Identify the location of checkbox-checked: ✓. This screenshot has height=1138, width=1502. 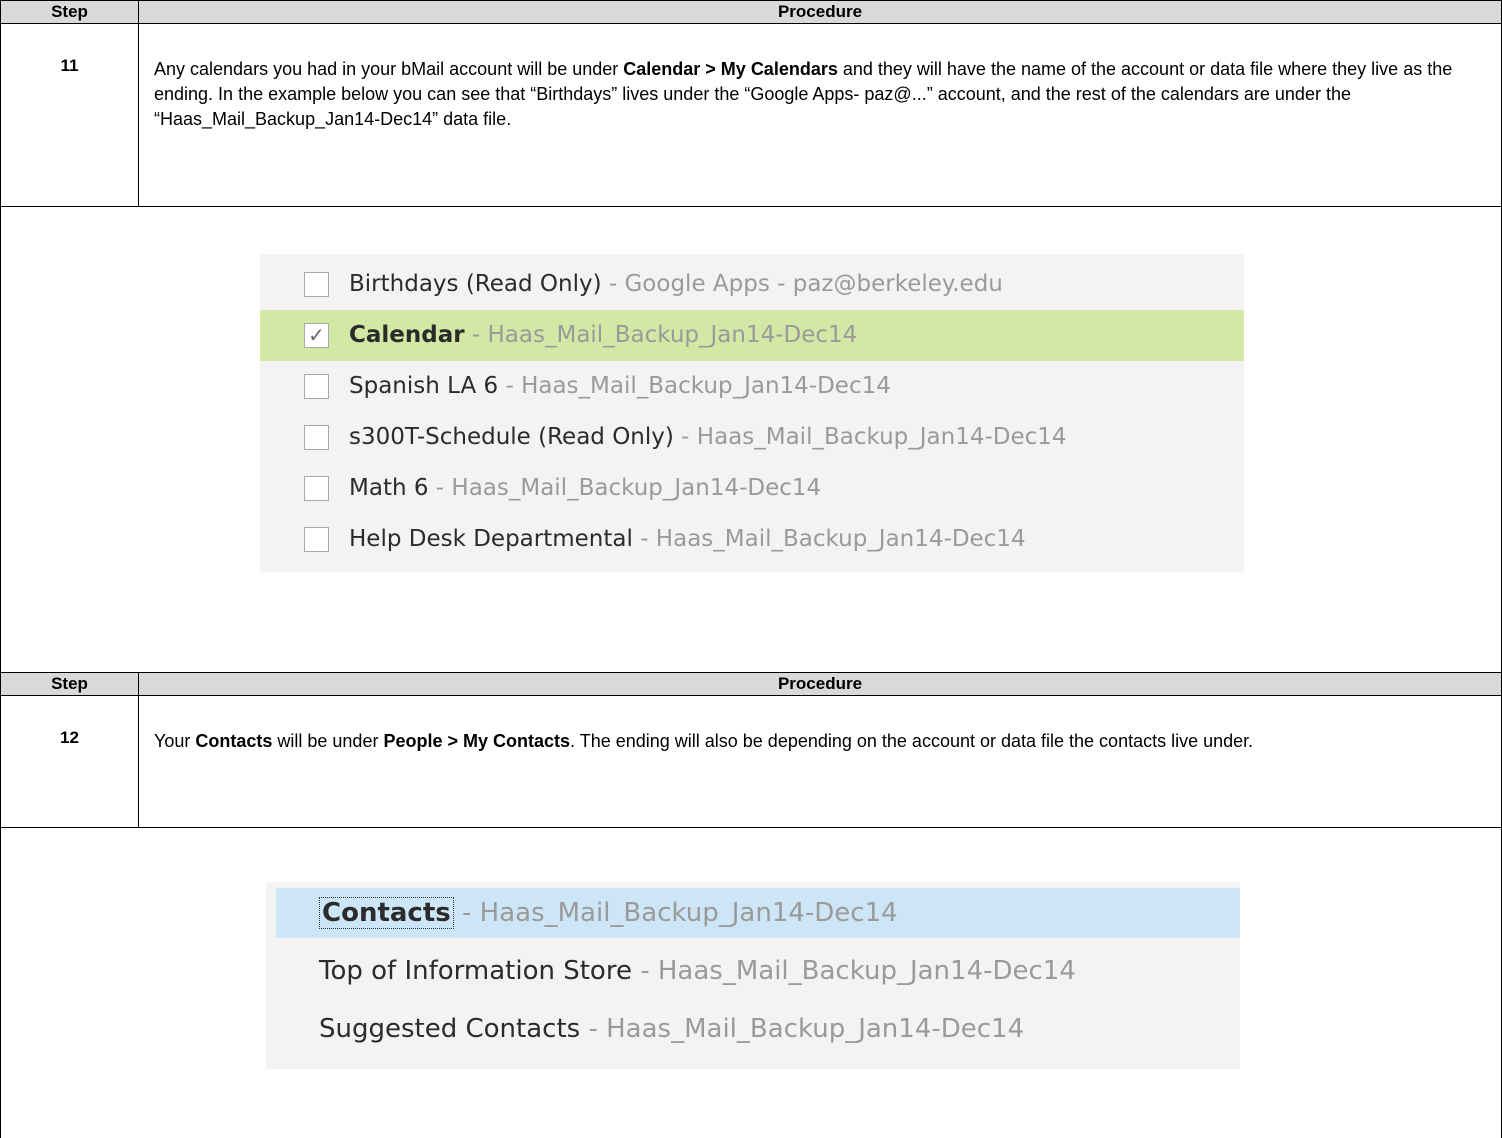
(316, 335).